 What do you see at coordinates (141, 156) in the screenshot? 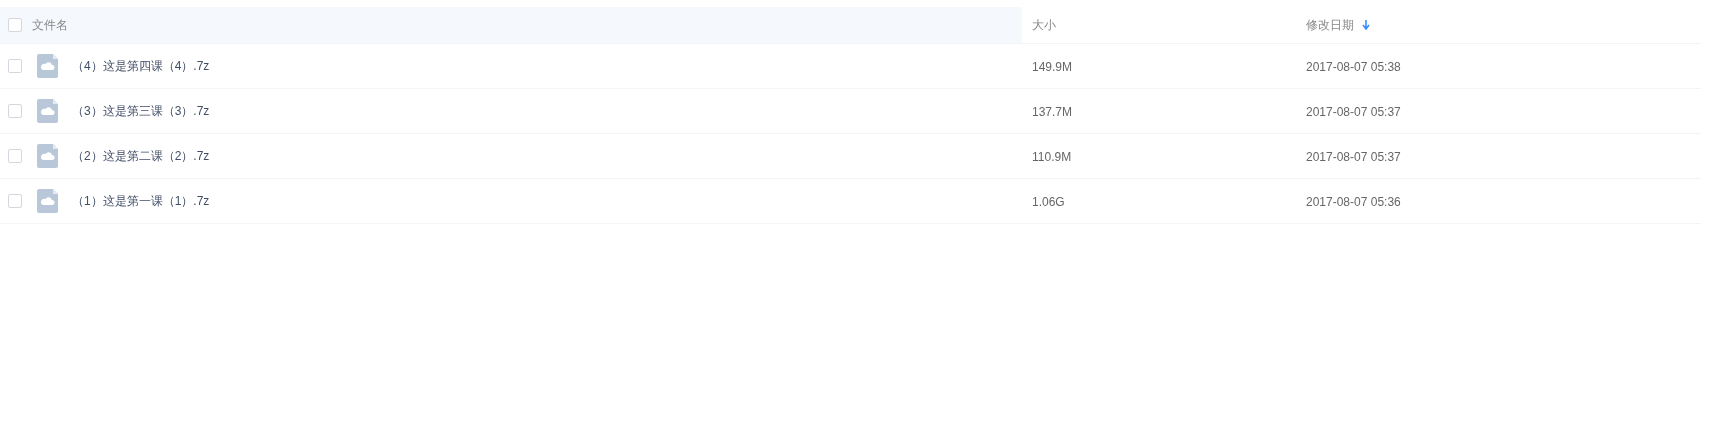
I see `file-name: （2）这是第二课（2）.7z` at bounding box center [141, 156].